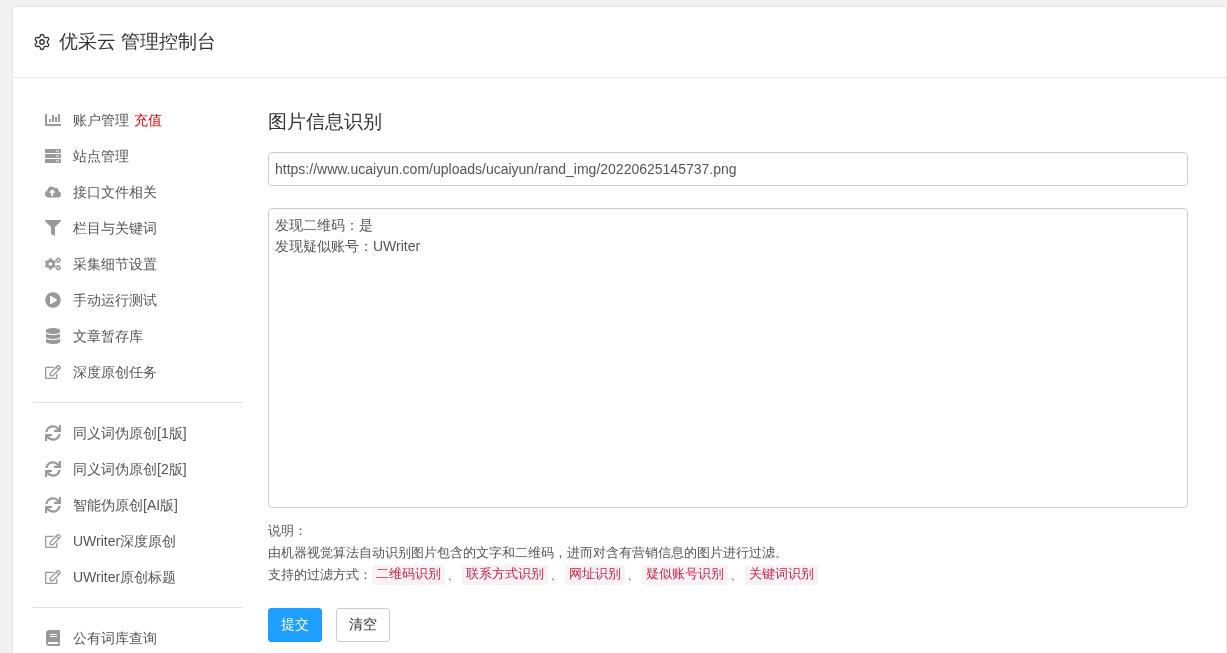 This screenshot has width=1227, height=653. What do you see at coordinates (53, 192) in the screenshot?
I see `cloud-upload-icon` at bounding box center [53, 192].